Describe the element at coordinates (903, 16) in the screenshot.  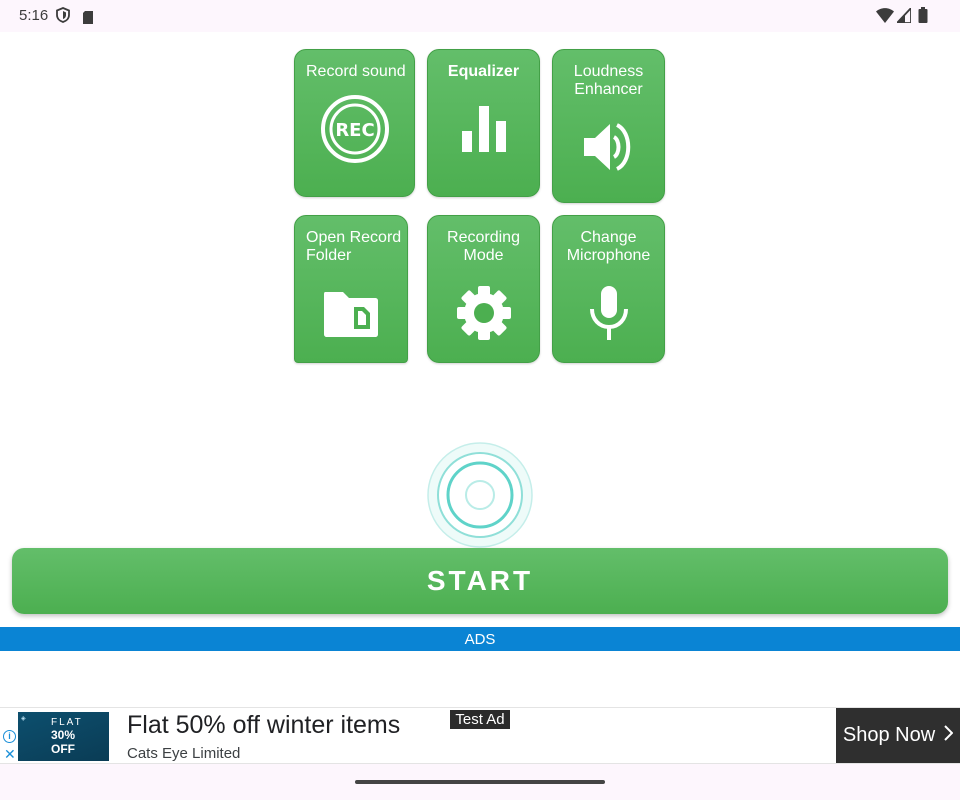
I see `cell-signal-icon` at that location.